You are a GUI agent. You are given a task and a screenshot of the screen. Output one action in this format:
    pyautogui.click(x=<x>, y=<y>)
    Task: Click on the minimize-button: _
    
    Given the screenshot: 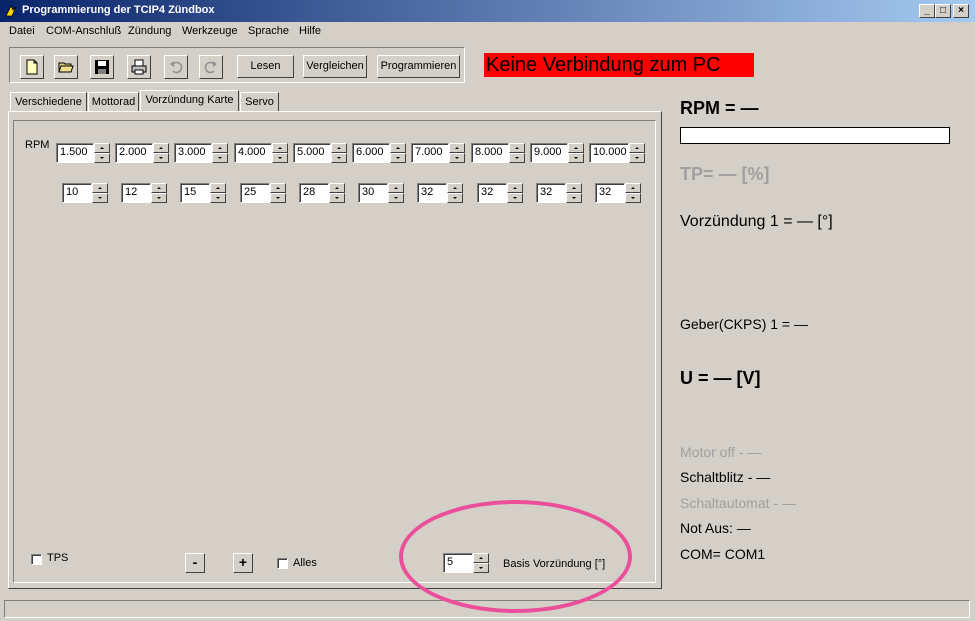 What is the action you would take?
    pyautogui.click(x=927, y=11)
    